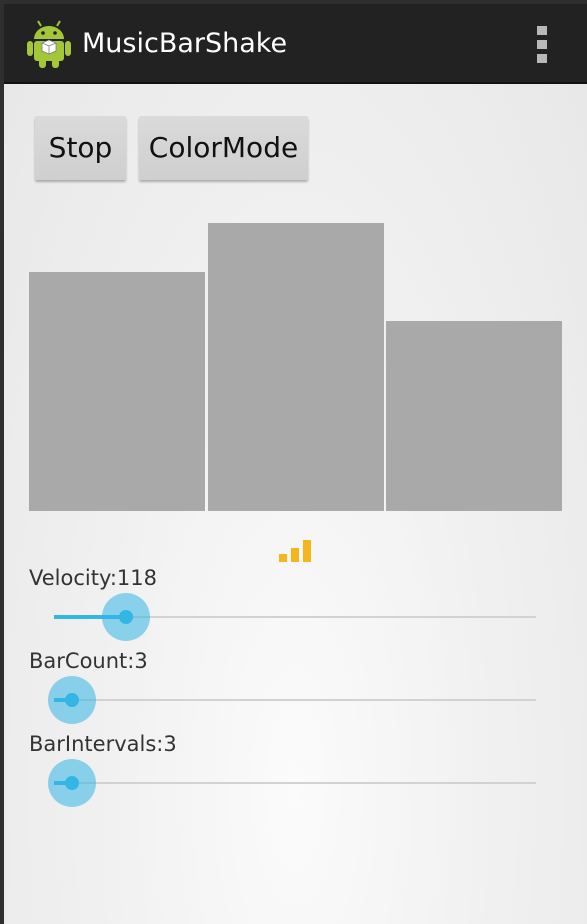  Describe the element at coordinates (88, 661) in the screenshot. I see `barcount-label: BarCount:3` at that location.